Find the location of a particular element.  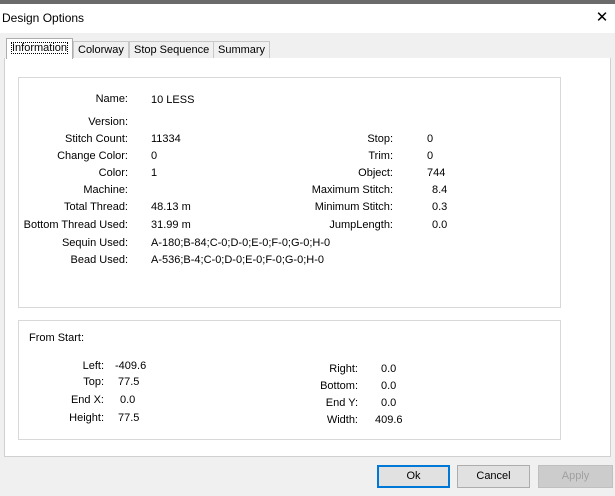

color-value: 1 is located at coordinates (154, 173).